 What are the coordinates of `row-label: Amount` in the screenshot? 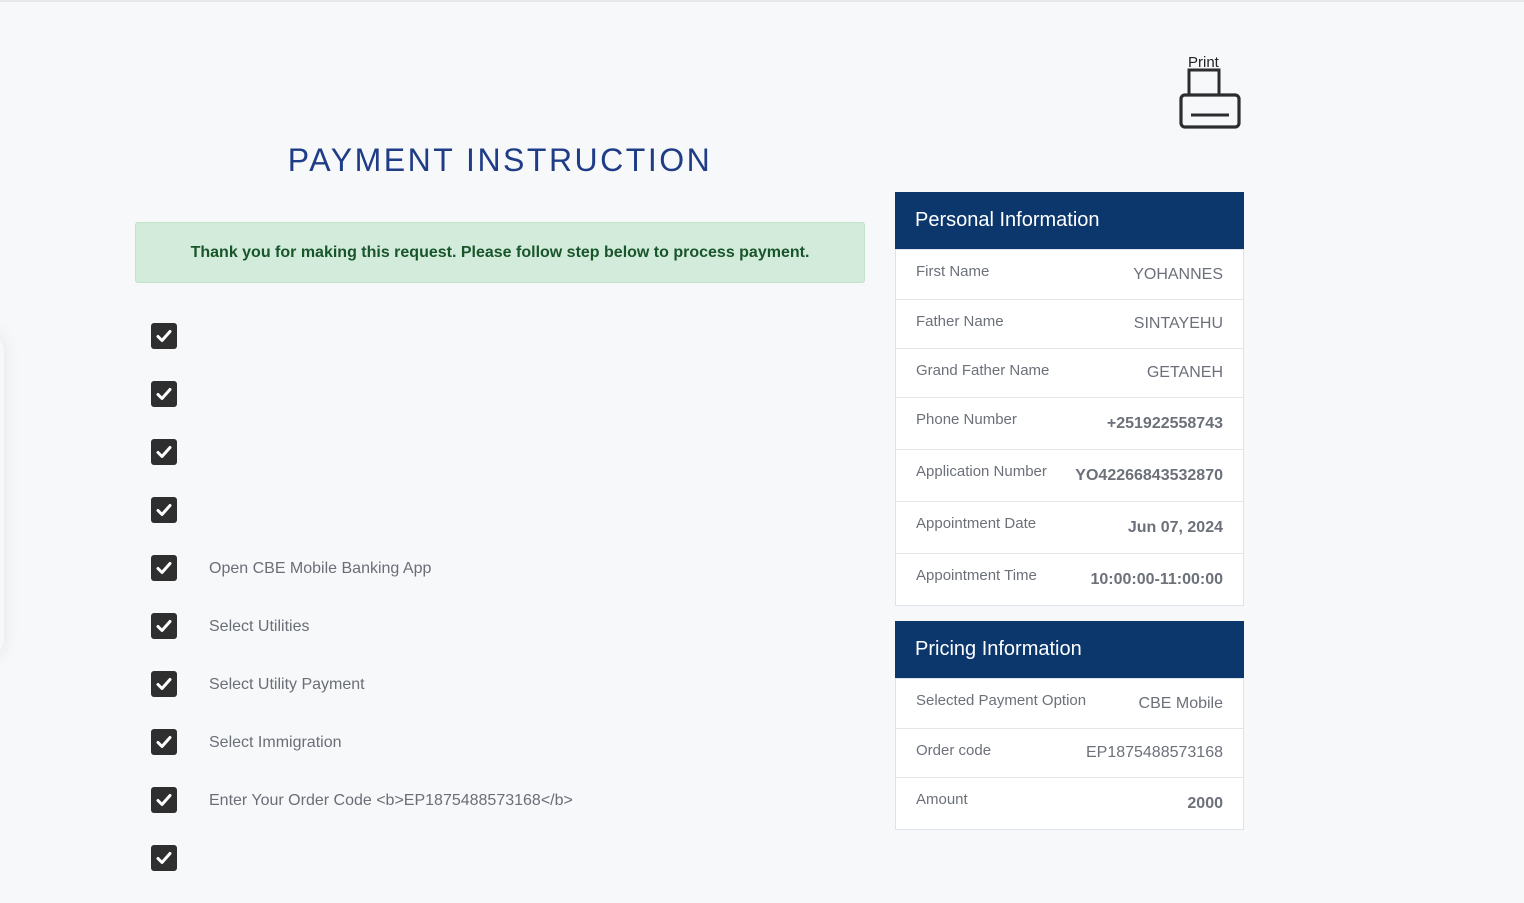 It's located at (942, 799).